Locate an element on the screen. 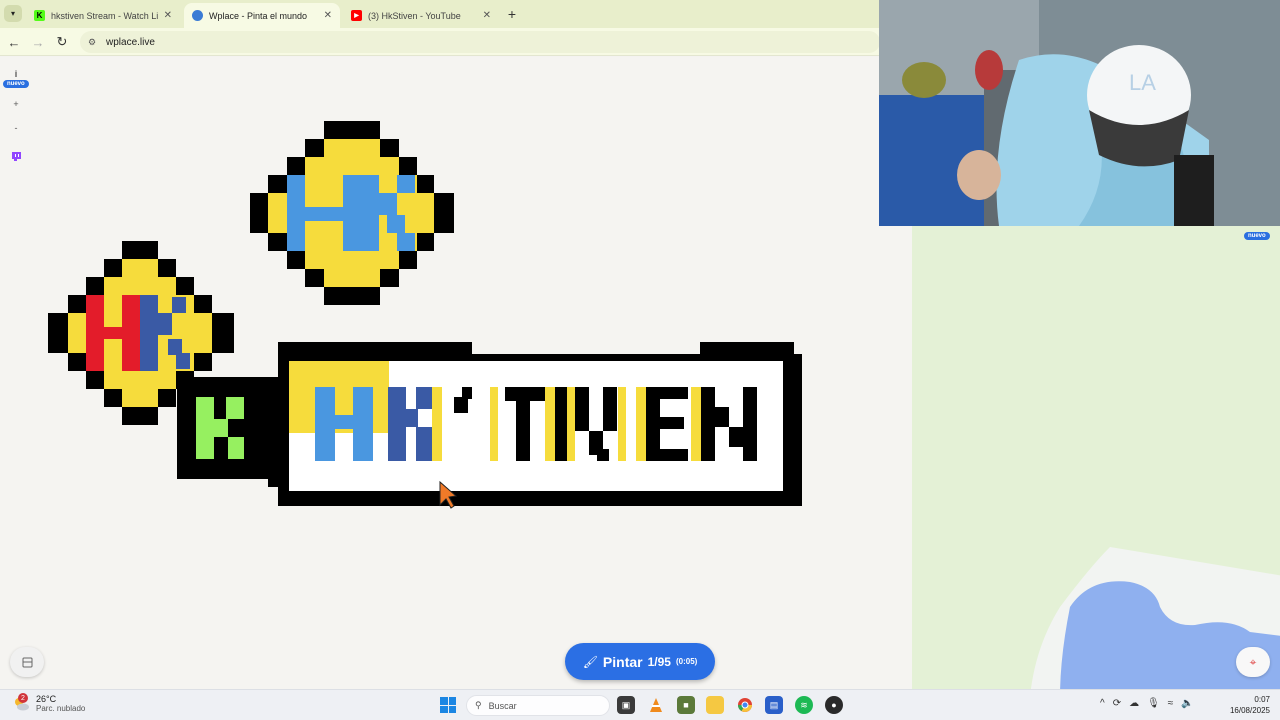 The height and width of the screenshot is (720, 1280). new-tab-button: + is located at coordinates (512, 13).